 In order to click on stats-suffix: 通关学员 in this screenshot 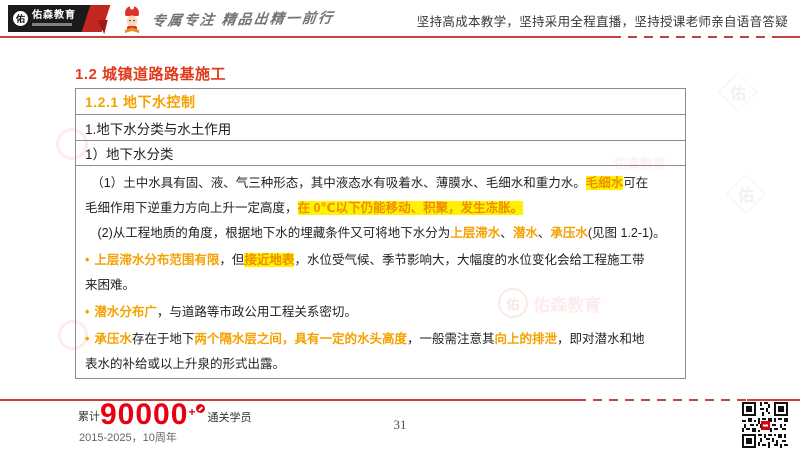, I will do `click(229, 418)`.